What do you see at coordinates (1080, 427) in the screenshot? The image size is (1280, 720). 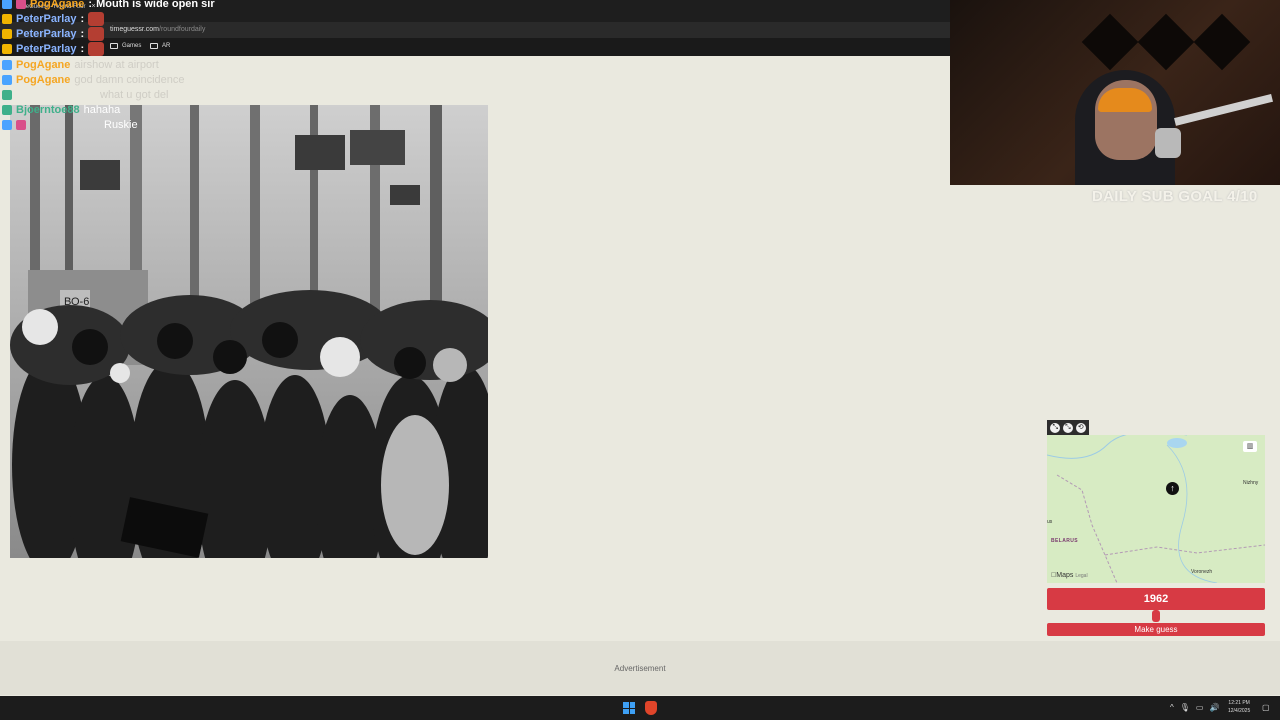 I see `pin-map-icon: ⟲` at bounding box center [1080, 427].